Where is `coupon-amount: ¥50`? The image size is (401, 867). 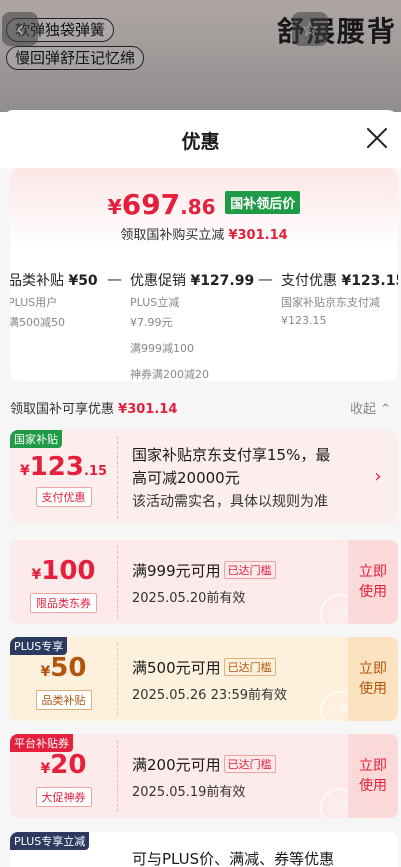 coupon-amount: ¥50 is located at coordinates (63, 668).